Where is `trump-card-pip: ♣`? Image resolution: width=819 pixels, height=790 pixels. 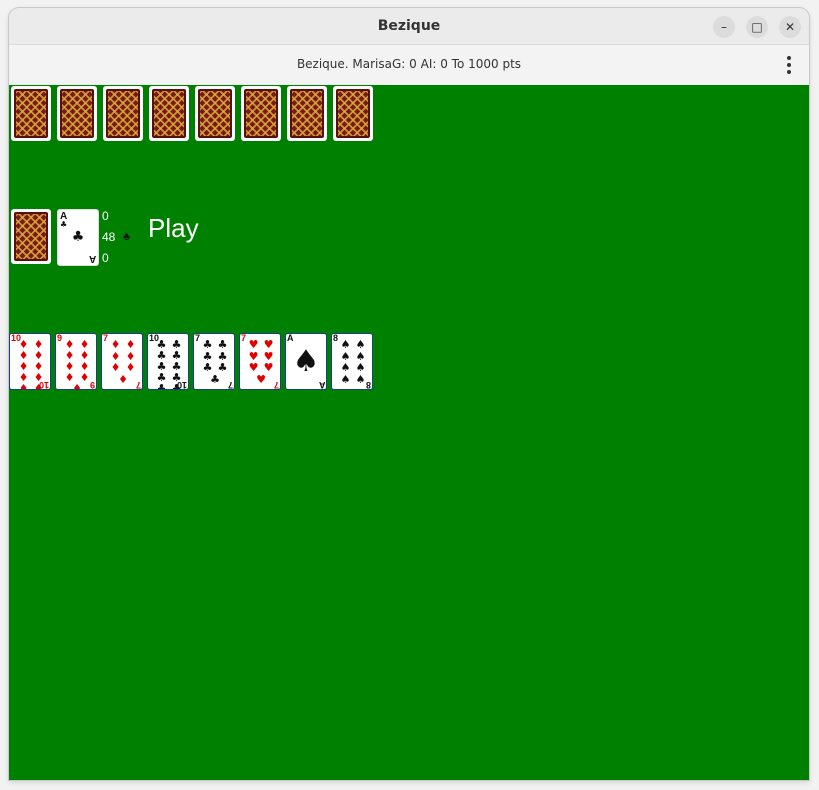
trump-card-pip: ♣ is located at coordinates (78, 237).